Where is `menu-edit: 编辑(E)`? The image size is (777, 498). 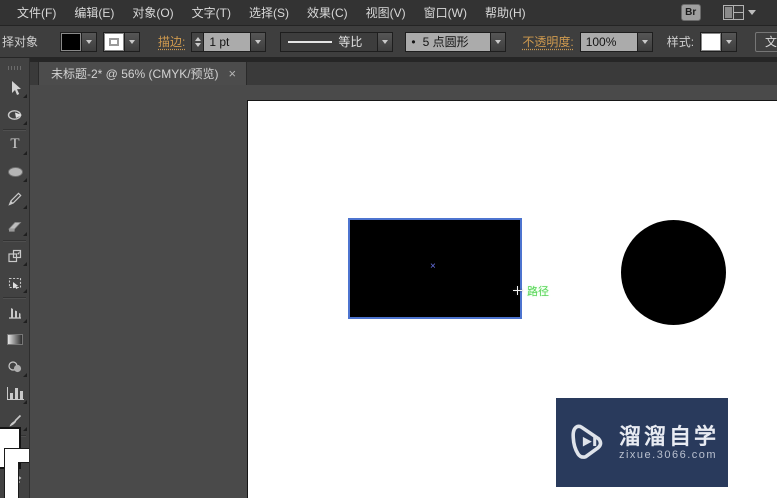
menu-edit: 编辑(E) is located at coordinates (94, 12).